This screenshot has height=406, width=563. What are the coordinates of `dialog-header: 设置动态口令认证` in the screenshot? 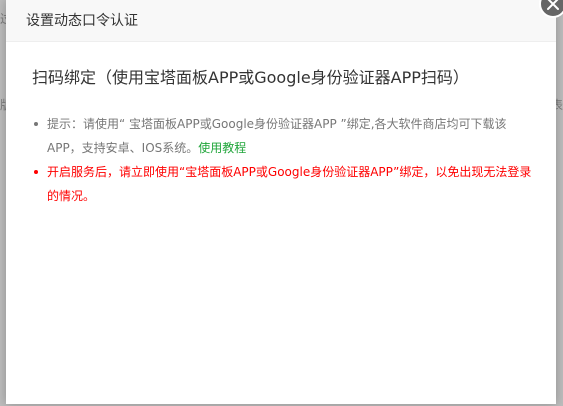 It's located at (281, 21).